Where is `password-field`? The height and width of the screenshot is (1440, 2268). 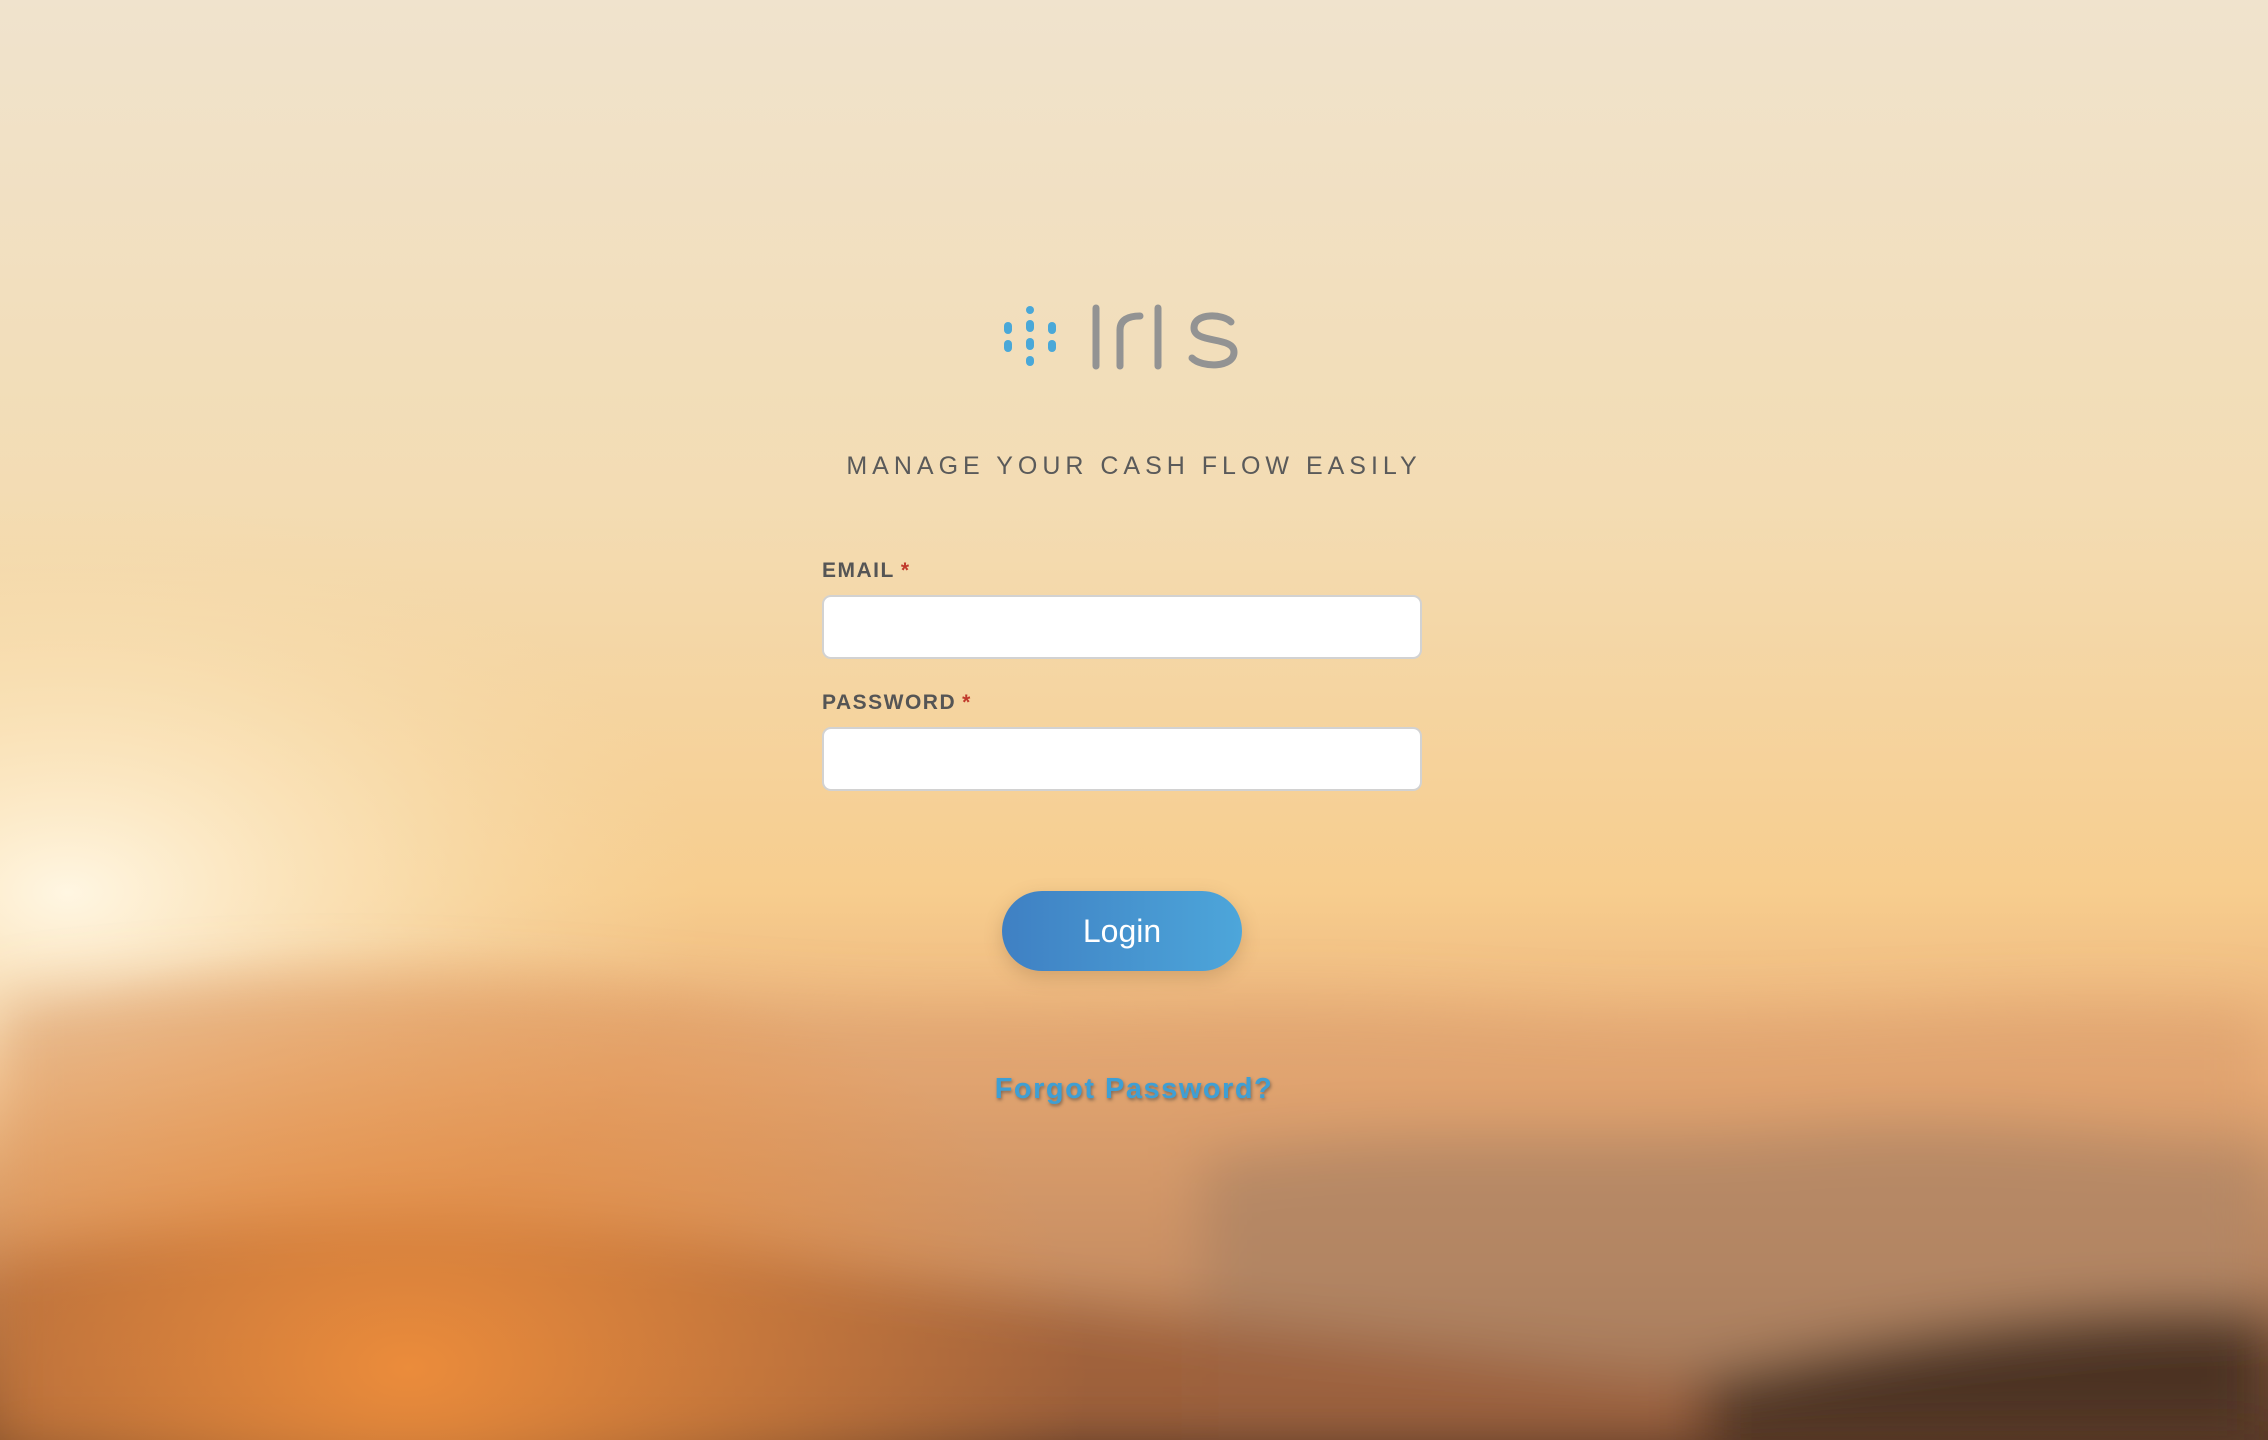 password-field is located at coordinates (1122, 759).